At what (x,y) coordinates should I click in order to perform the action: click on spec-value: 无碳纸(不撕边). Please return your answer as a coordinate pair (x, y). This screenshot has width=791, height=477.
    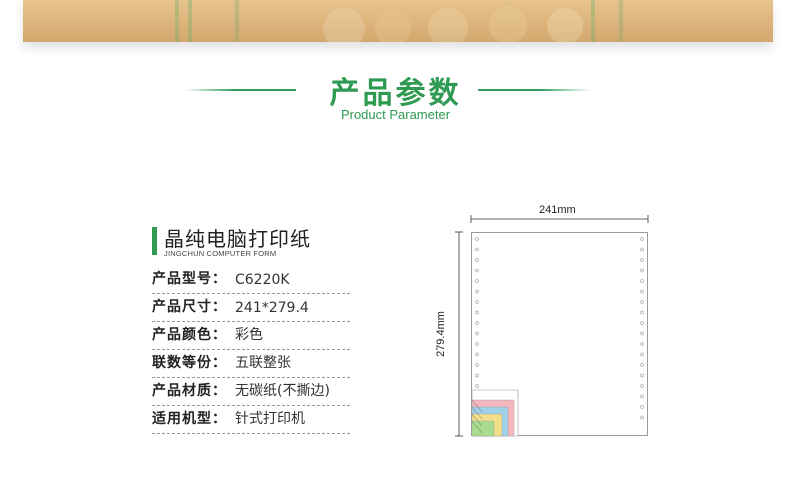
    Looking at the image, I should click on (282, 391).